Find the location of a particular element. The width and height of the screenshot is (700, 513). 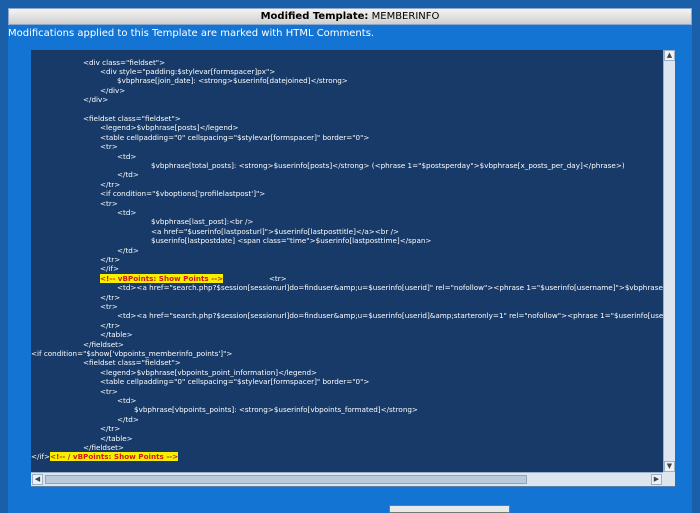

header-template-name: MEMBERINFO is located at coordinates (405, 16).